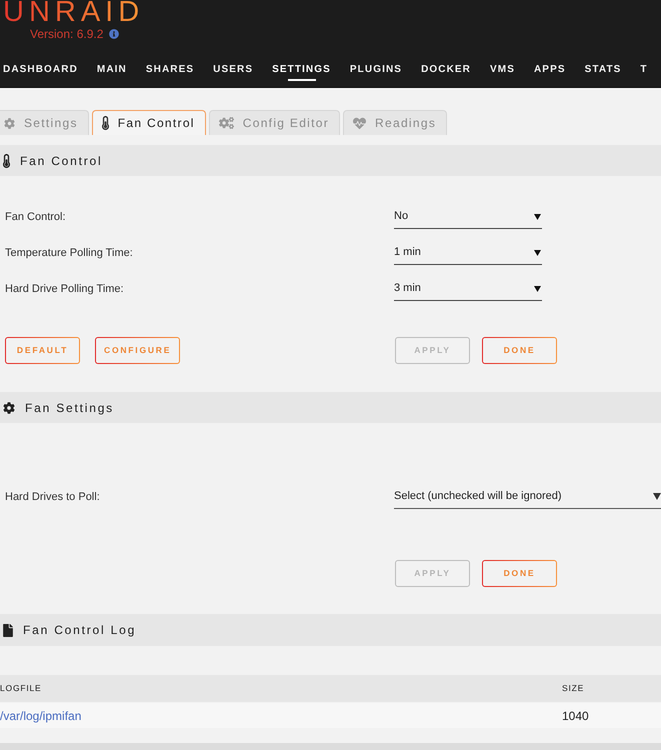  What do you see at coordinates (8, 630) in the screenshot?
I see `file-icon` at bounding box center [8, 630].